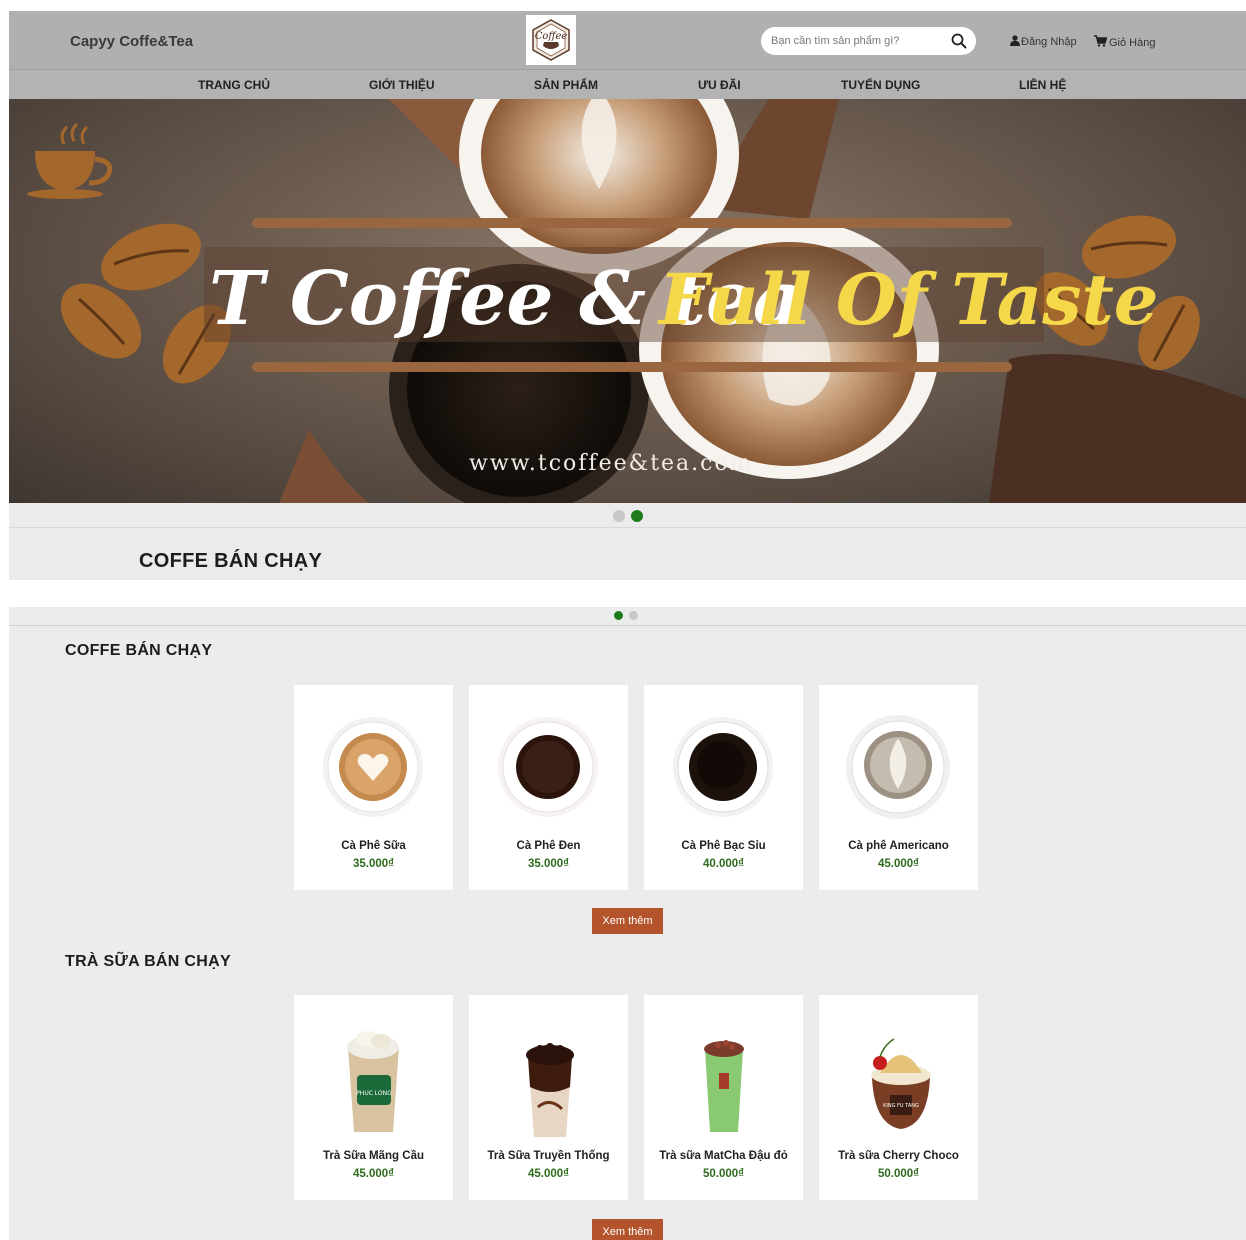 The height and width of the screenshot is (1240, 1246). What do you see at coordinates (373, 1081) in the screenshot?
I see `product-image: PHUC LONG` at bounding box center [373, 1081].